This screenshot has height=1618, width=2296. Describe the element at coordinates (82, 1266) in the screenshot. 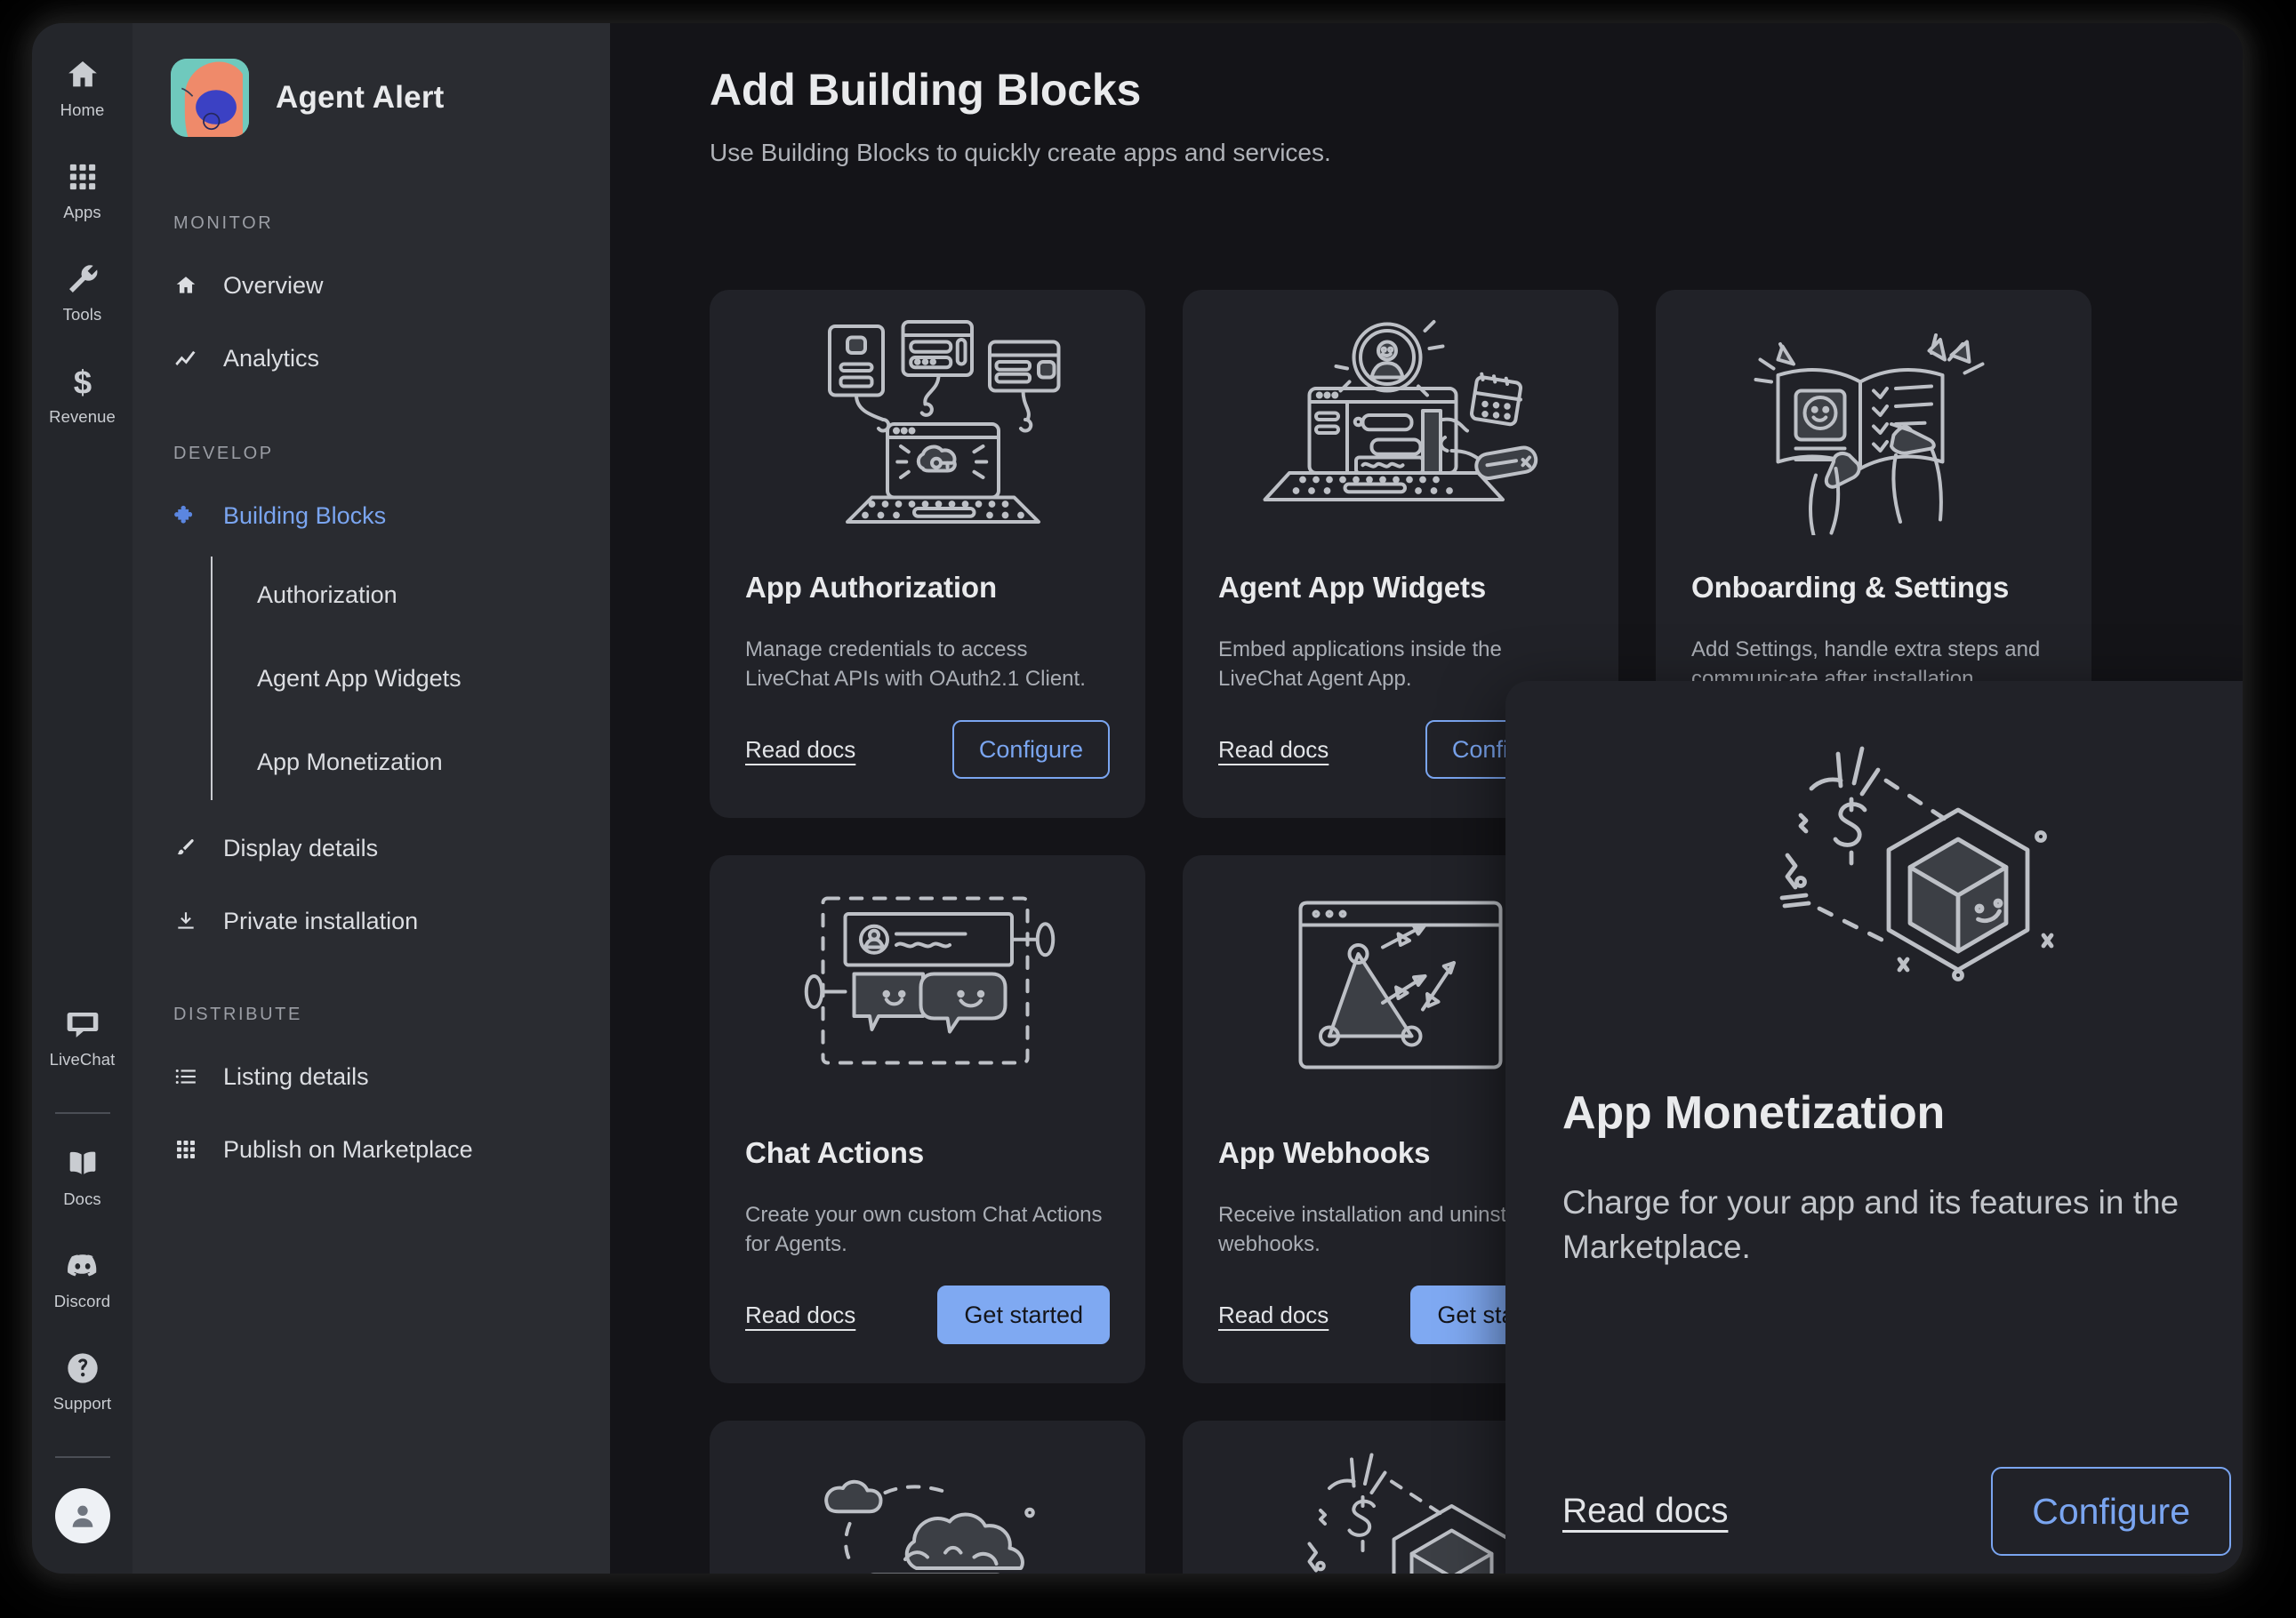

I see `discord-icon` at that location.